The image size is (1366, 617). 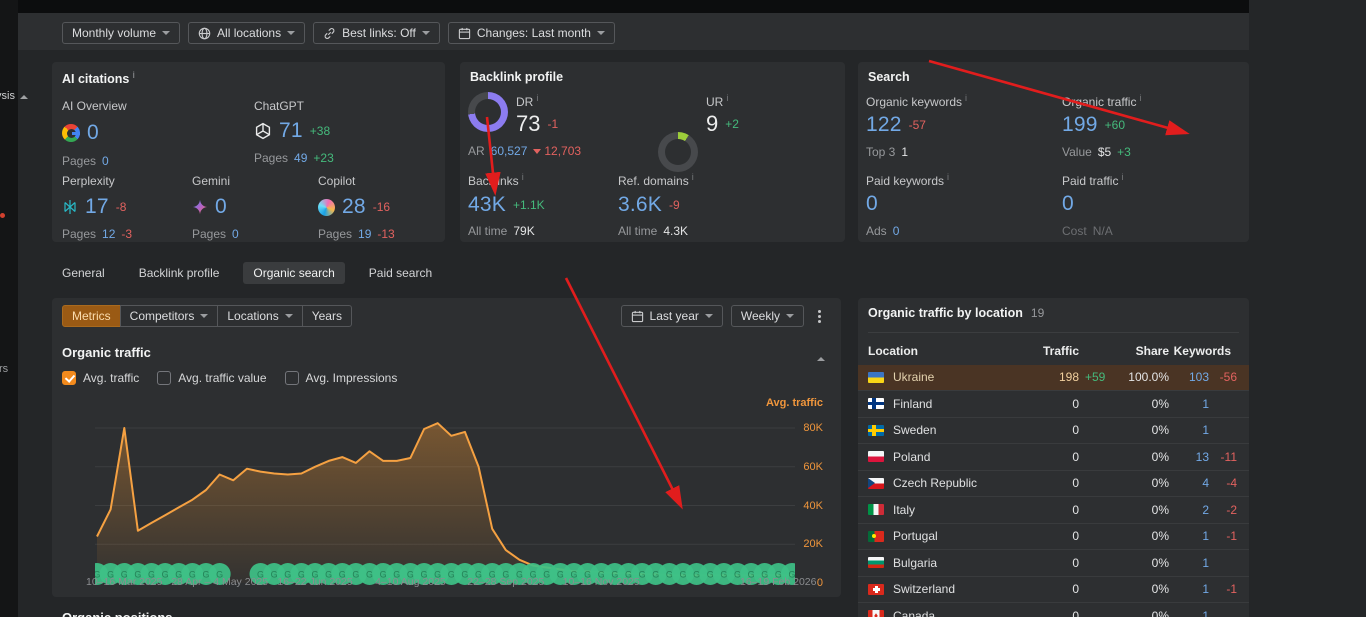 I want to click on location-row: Czech Republic 0 0% 4 -4, so click(x=1053, y=484).